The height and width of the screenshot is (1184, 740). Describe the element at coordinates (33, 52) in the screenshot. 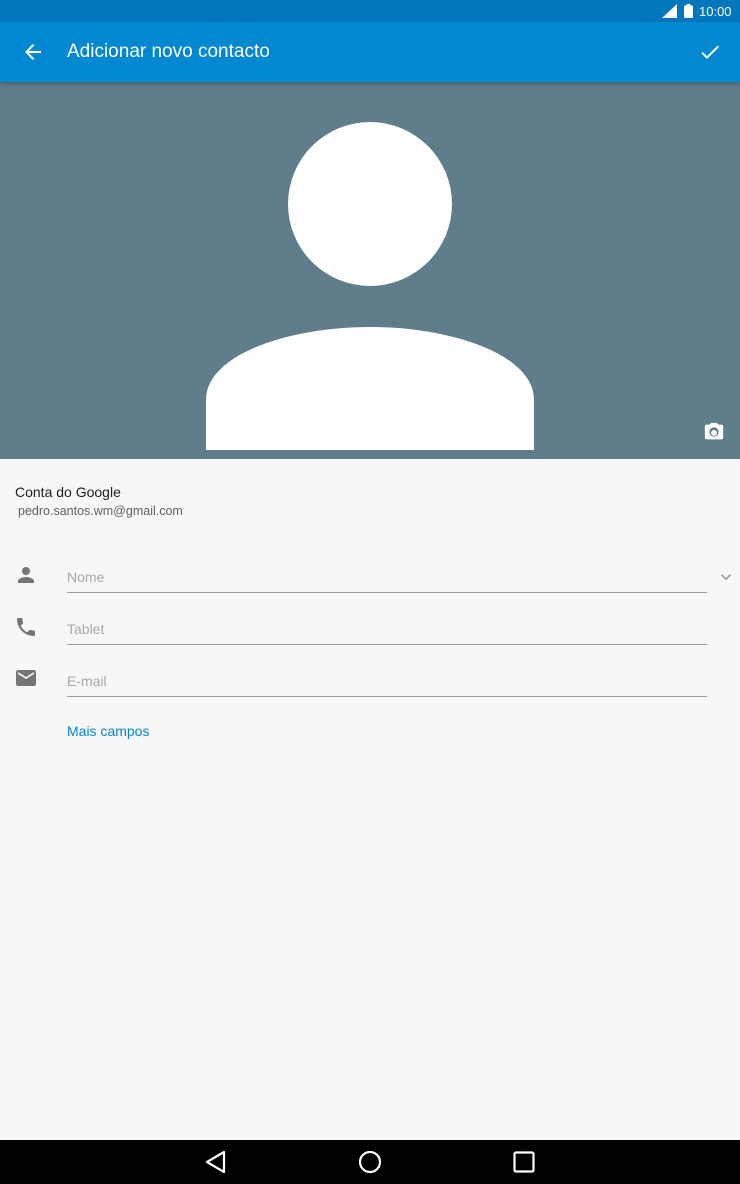

I see `arrow-back-icon` at that location.